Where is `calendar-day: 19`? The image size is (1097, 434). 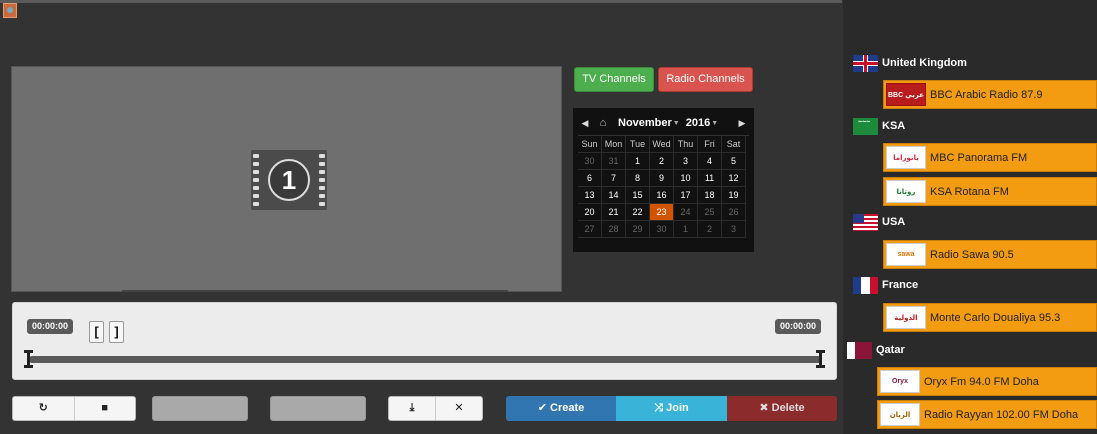 calendar-day: 19 is located at coordinates (734, 195).